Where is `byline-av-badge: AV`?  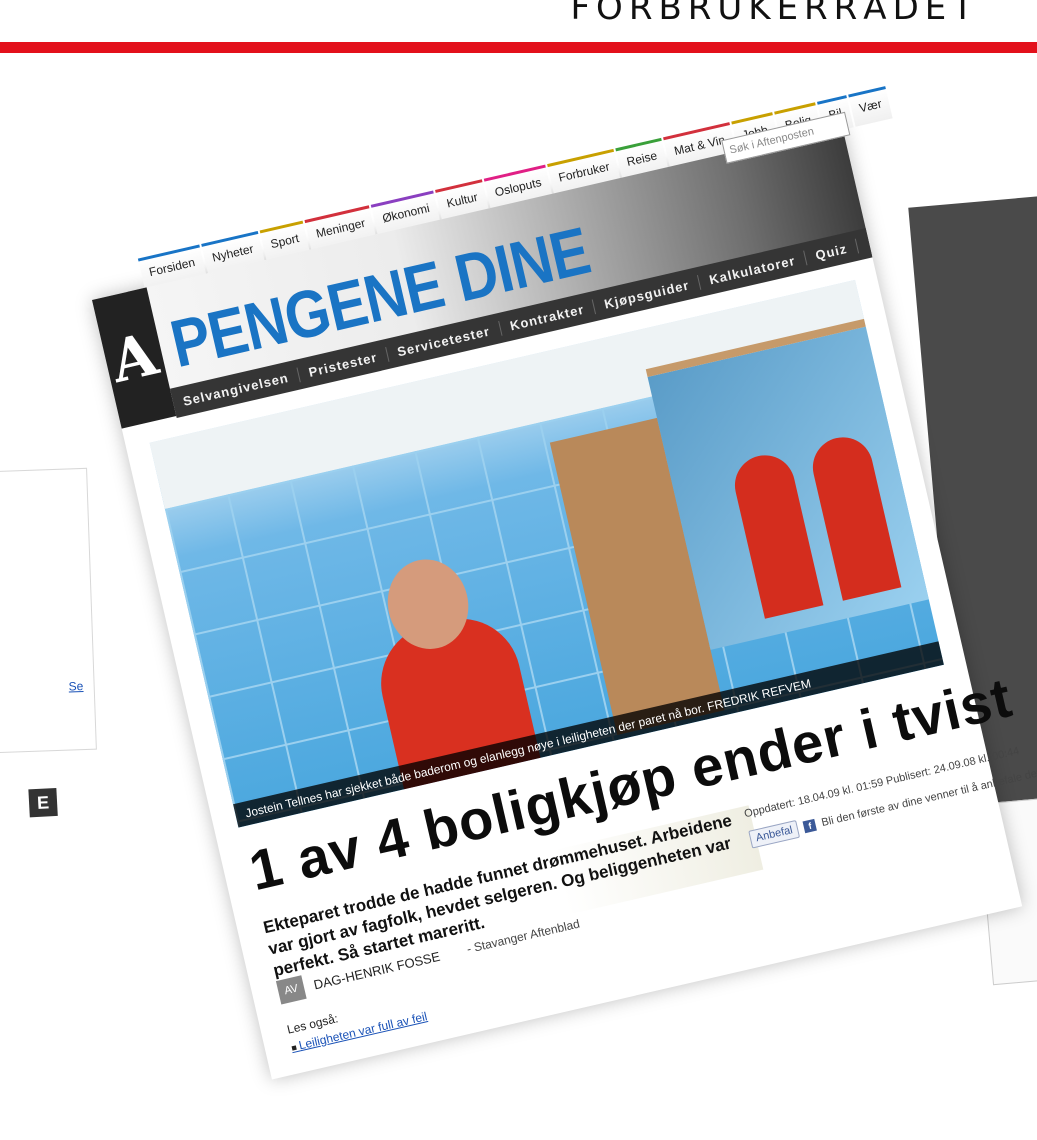 byline-av-badge: AV is located at coordinates (291, 990).